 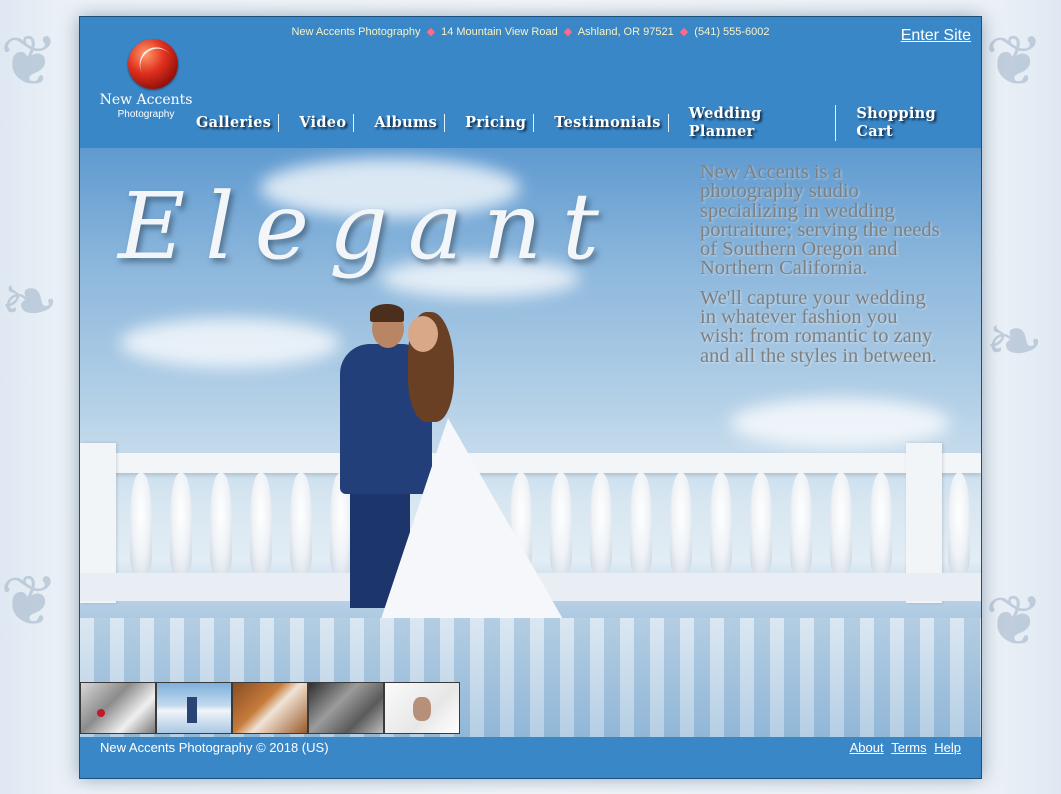 I want to click on thumbnail-strip, so click(x=270, y=708).